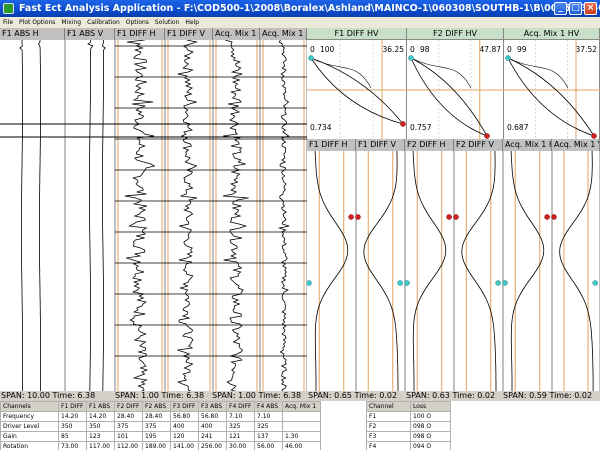 Image resolution: width=600 pixels, height=450 pixels. Describe the element at coordinates (527, 145) in the screenshot. I see `vstrip-header-acq-mix-h: Acq. Mix 1 H` at that location.